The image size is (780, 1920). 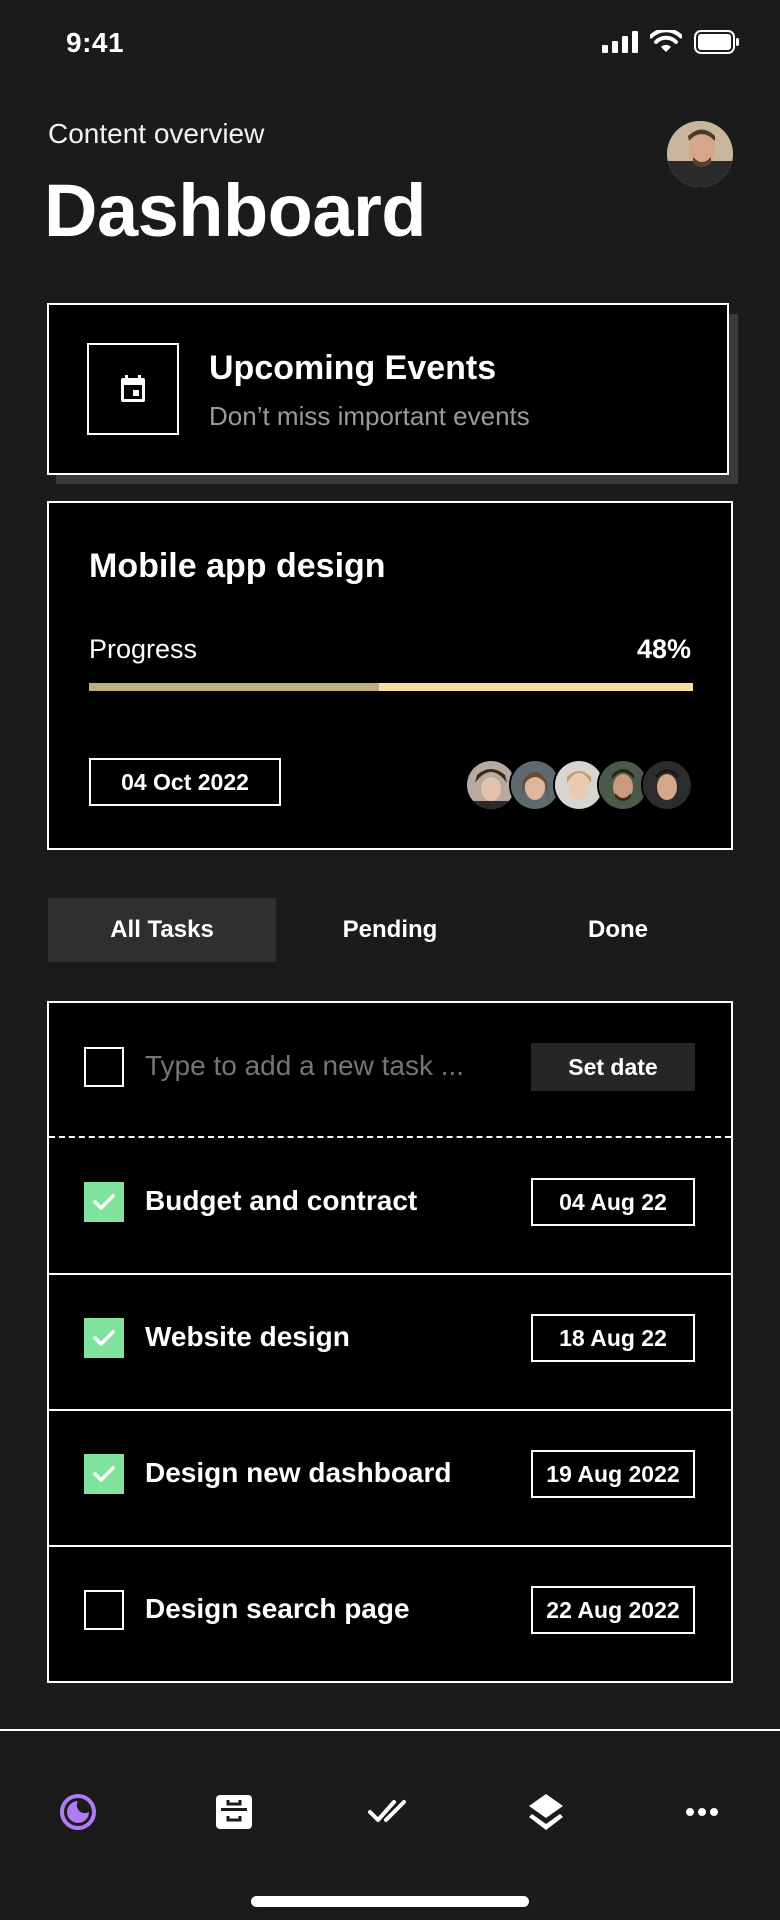 I want to click on task-row: Design new dashboard 19 Aug 2022, so click(x=390, y=1477).